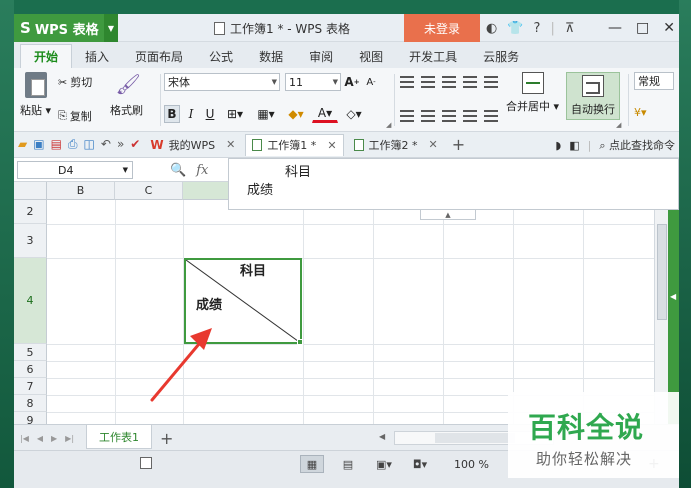 Image resolution: width=691 pixels, height=488 pixels. Describe the element at coordinates (352, 82) in the screenshot. I see `grow-font-button: A +` at that location.